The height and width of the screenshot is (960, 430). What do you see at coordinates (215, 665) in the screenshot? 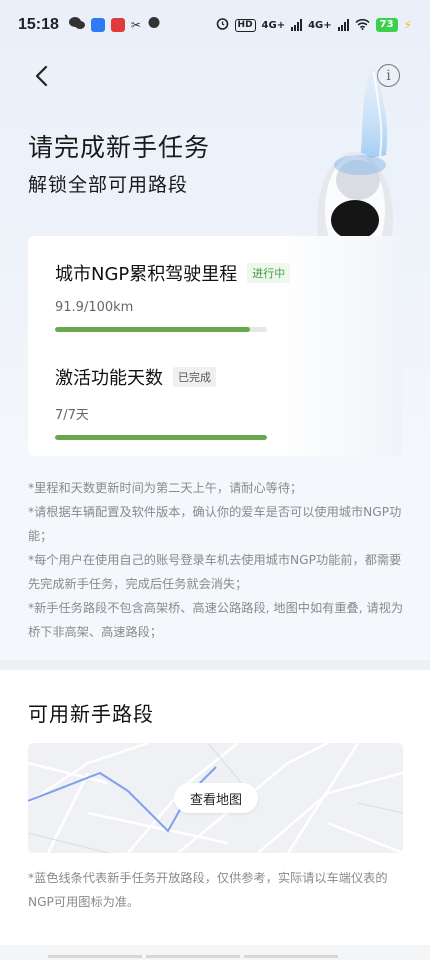
I see `section-divider` at bounding box center [215, 665].